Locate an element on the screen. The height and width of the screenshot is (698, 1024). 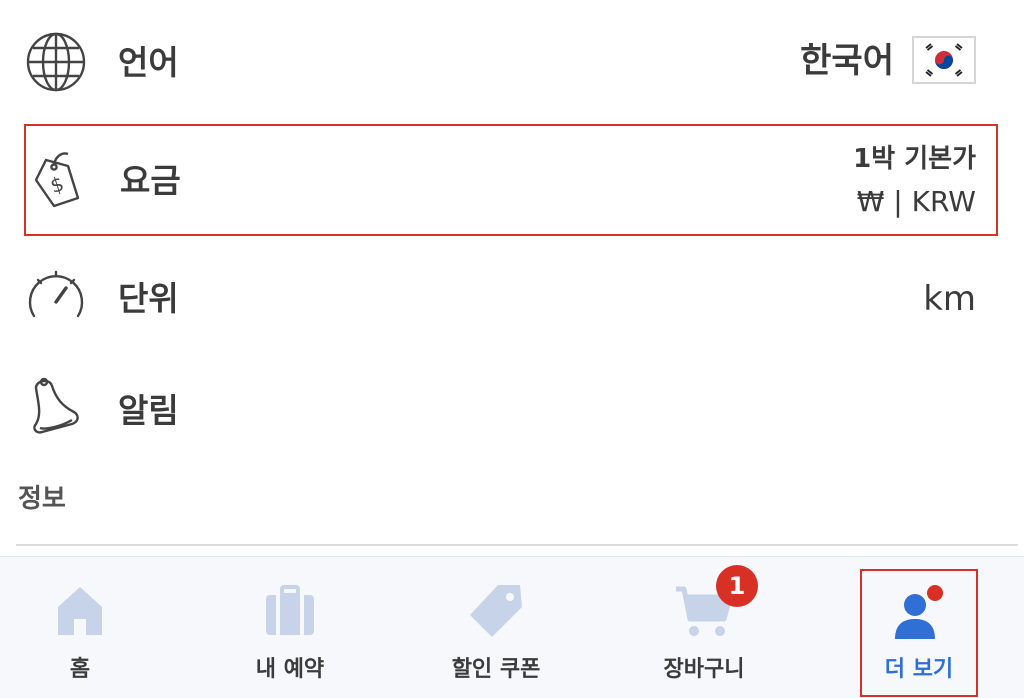
currency-value: ₩ | KRW is located at coordinates (916, 201).